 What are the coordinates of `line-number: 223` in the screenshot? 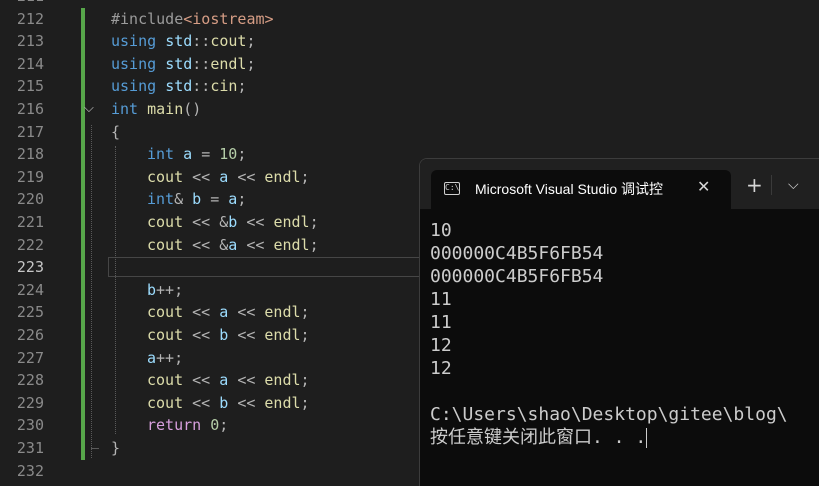 It's located at (30, 267).